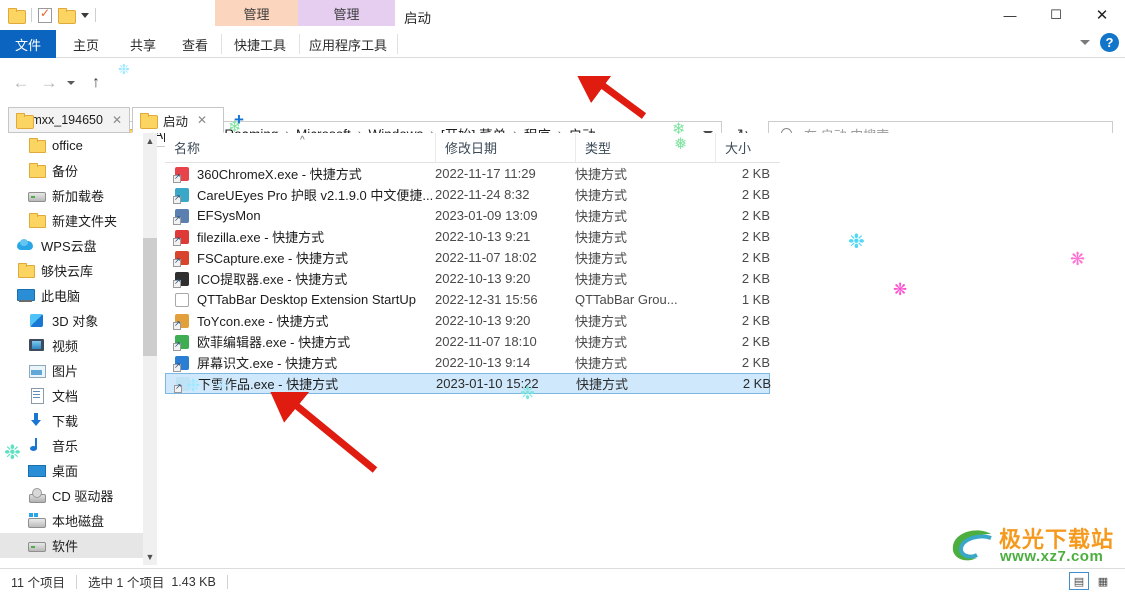 The width and height of the screenshot is (1125, 594). I want to click on file-name-label: 360ChromeX.exe - 快捷方式, so click(279, 174).